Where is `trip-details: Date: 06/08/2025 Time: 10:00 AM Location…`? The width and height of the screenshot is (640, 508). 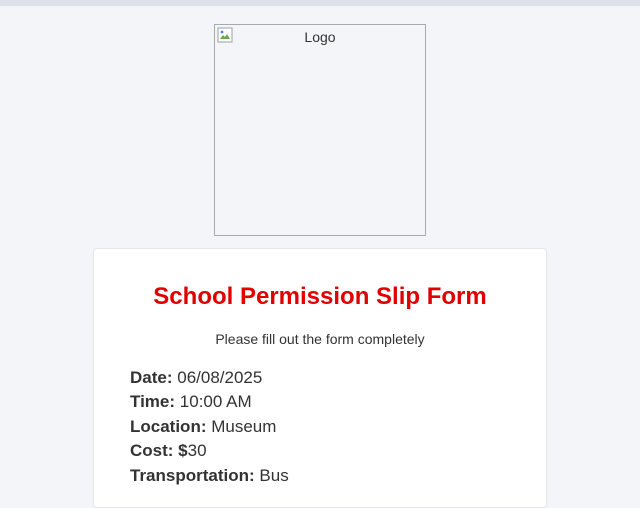 trip-details: Date: 06/08/2025 Time: 10:00 AM Location… is located at coordinates (320, 427).